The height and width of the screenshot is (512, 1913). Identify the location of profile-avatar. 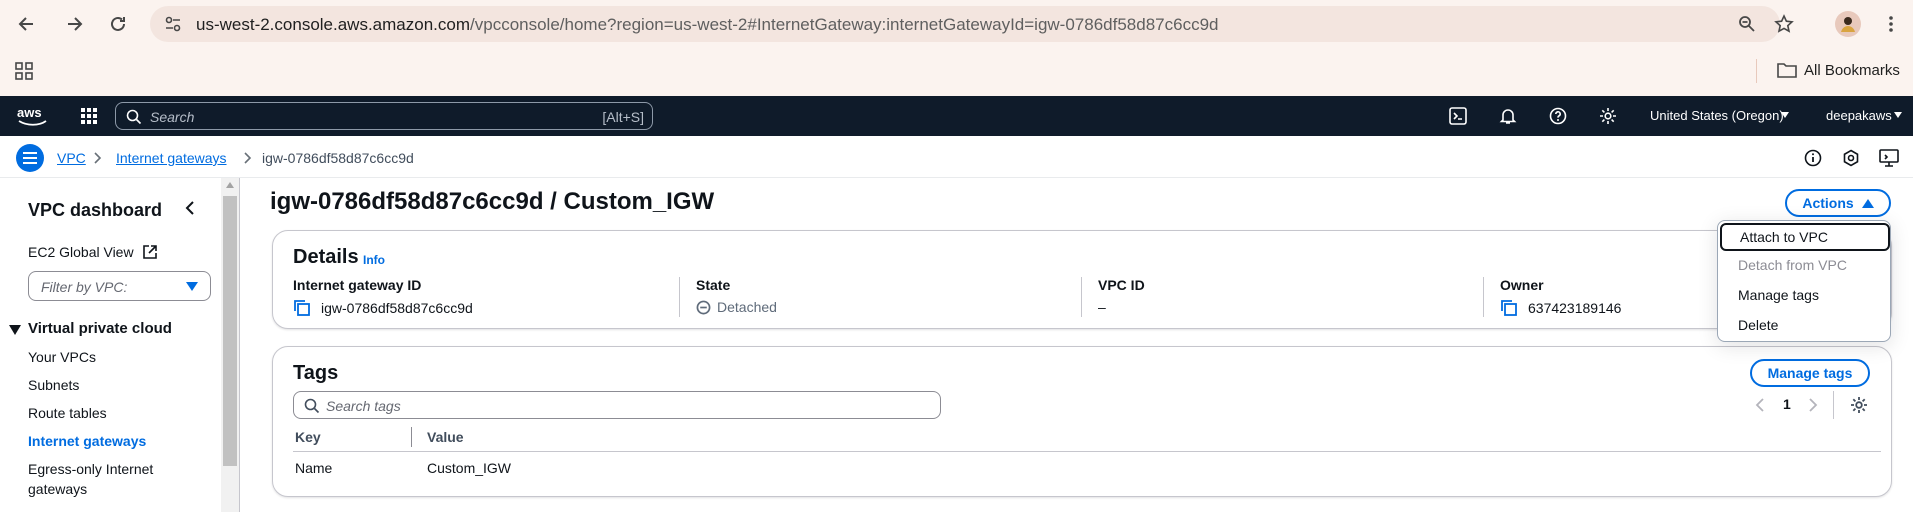
(1848, 24).